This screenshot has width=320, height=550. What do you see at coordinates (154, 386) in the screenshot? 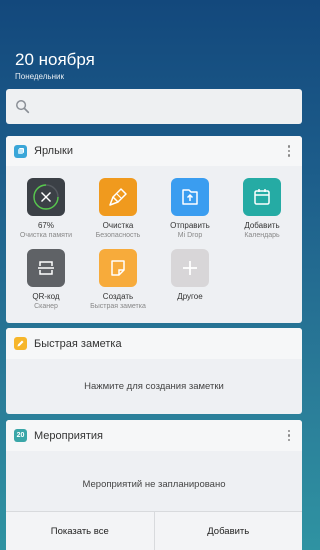
I see `quick-note-hint: Нажмите для создания заметки` at bounding box center [154, 386].